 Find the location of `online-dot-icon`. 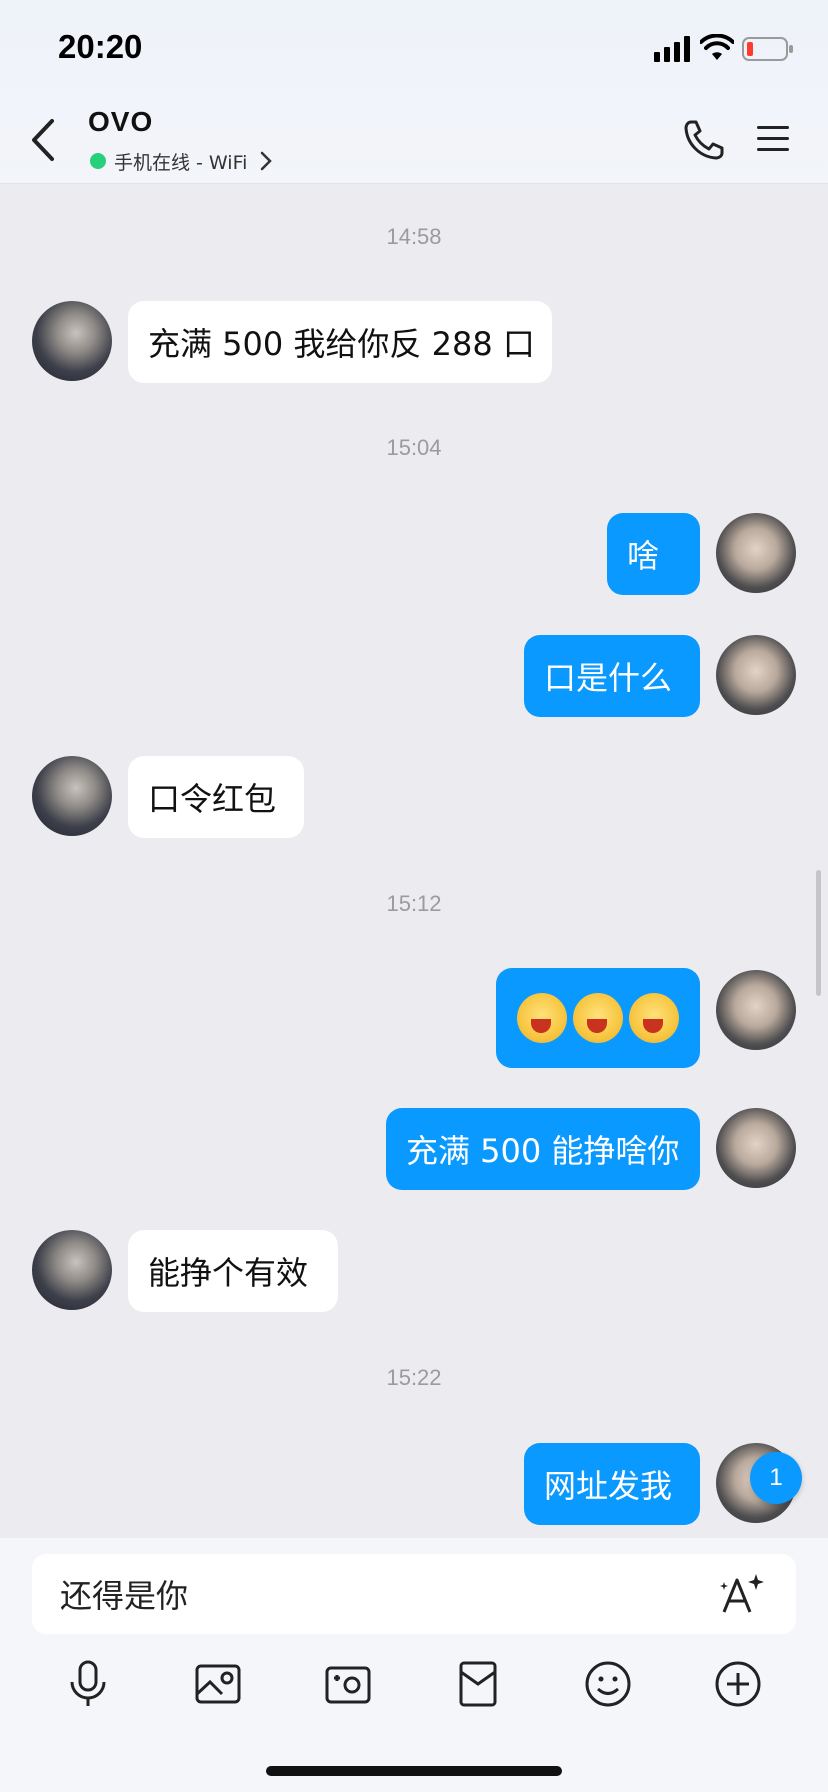

online-dot-icon is located at coordinates (98, 161).